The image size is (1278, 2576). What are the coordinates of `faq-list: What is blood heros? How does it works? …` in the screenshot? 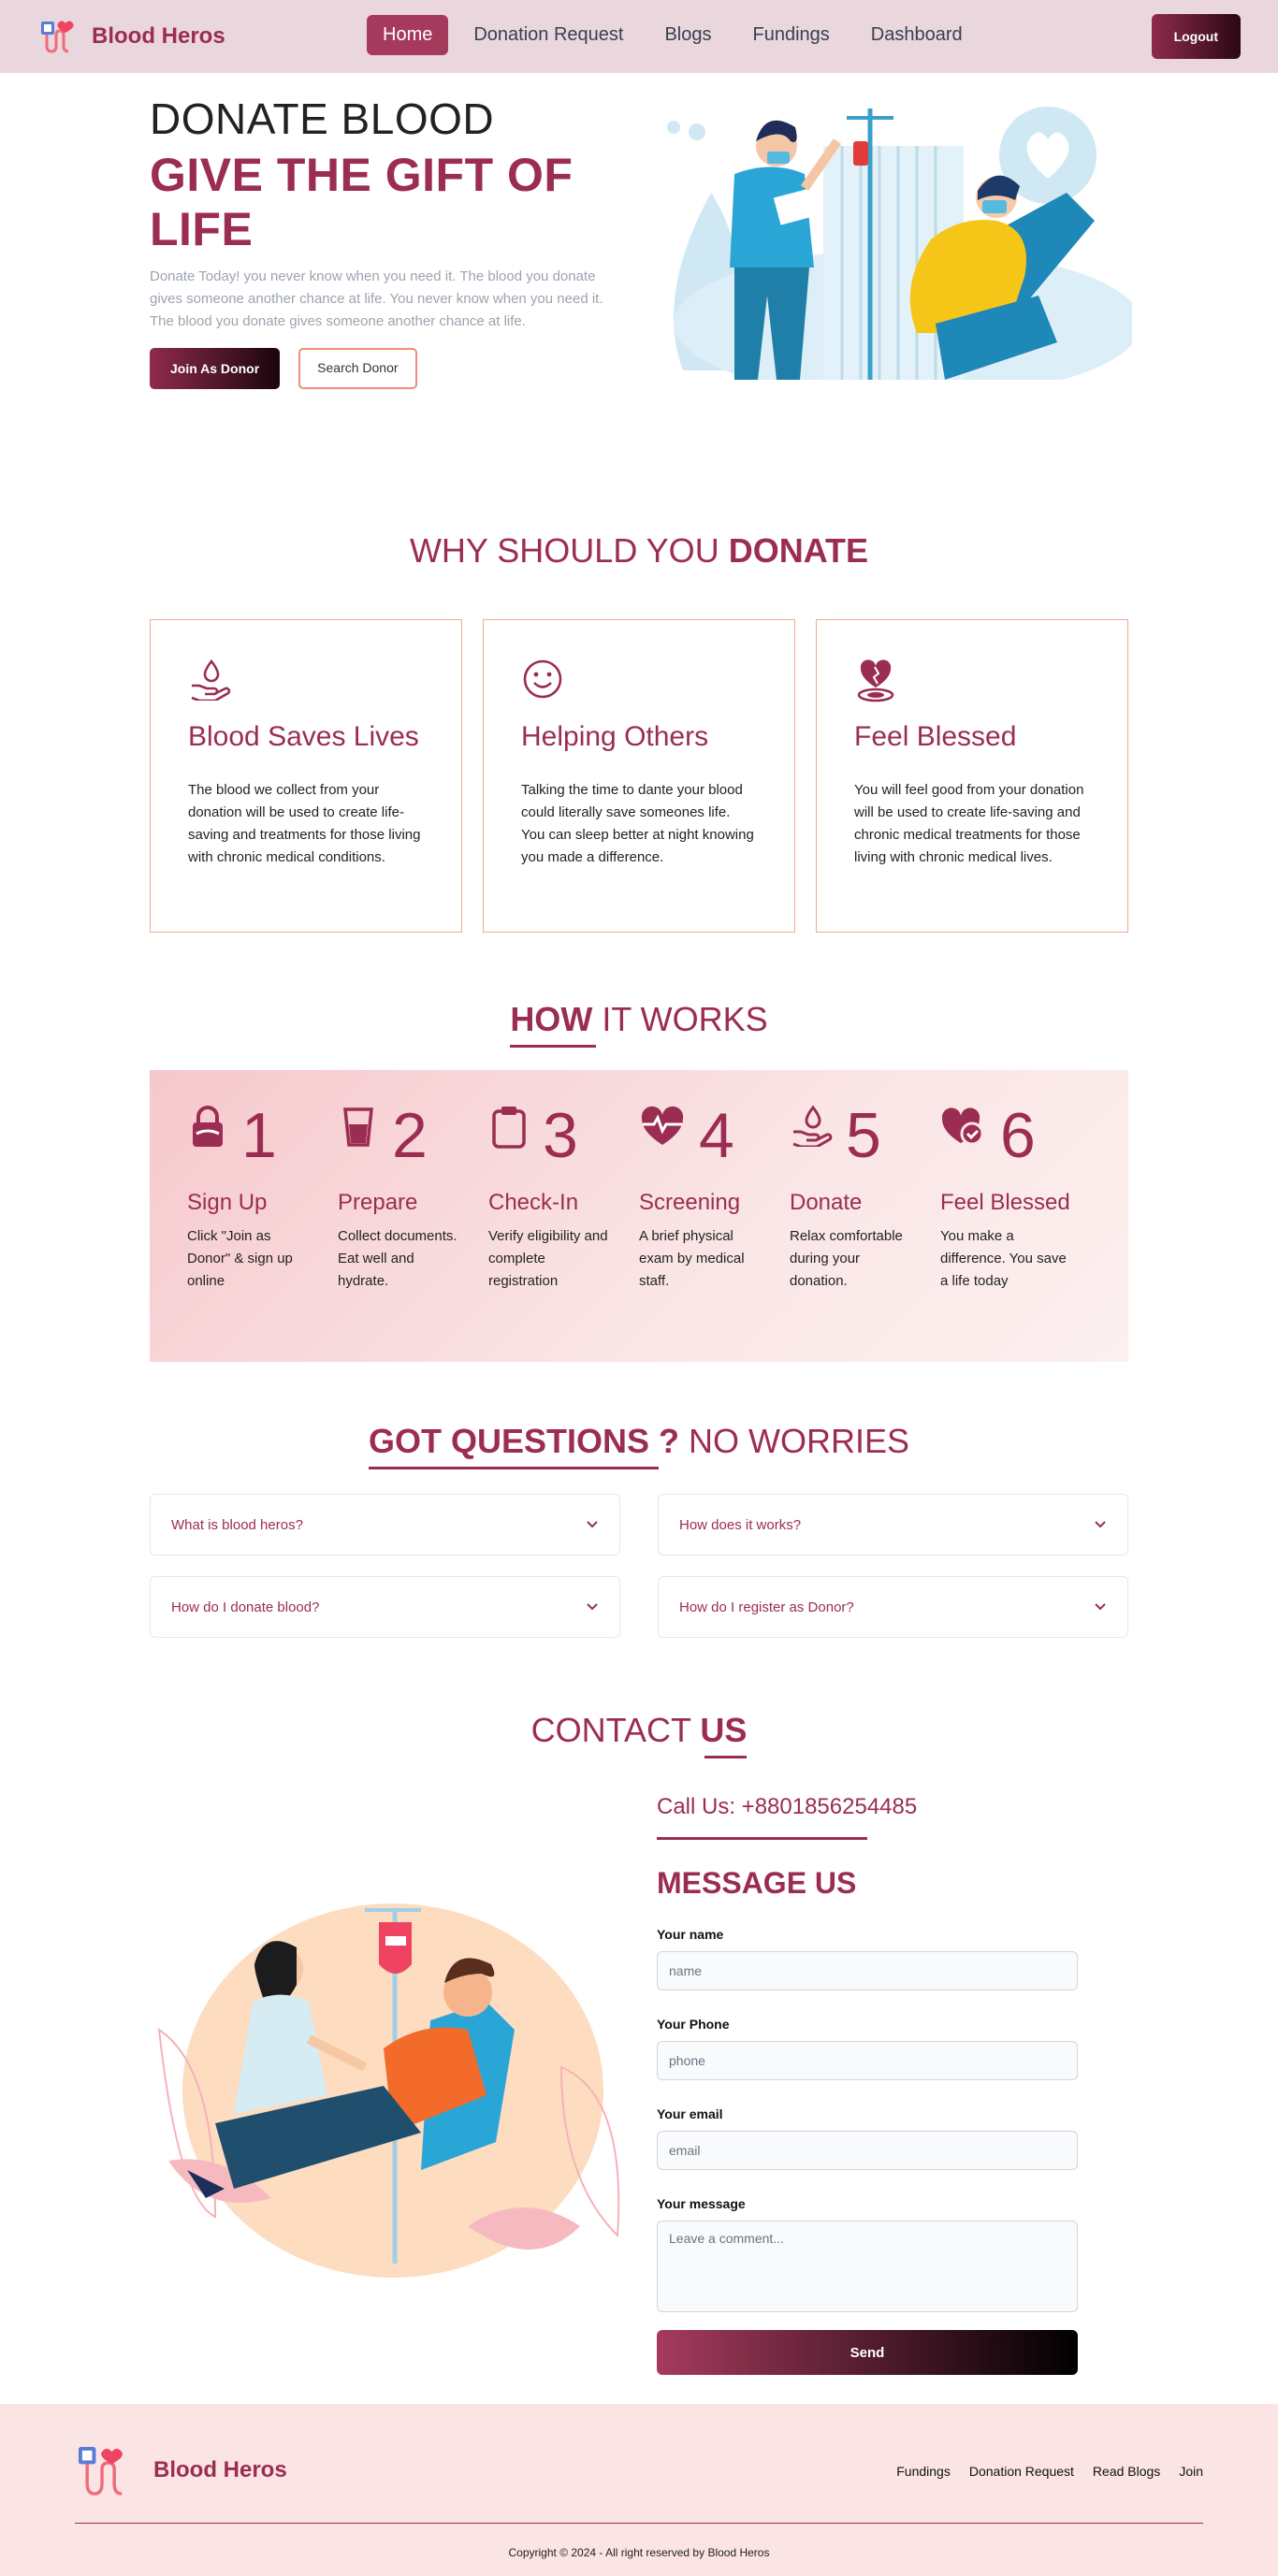 It's located at (639, 1566).